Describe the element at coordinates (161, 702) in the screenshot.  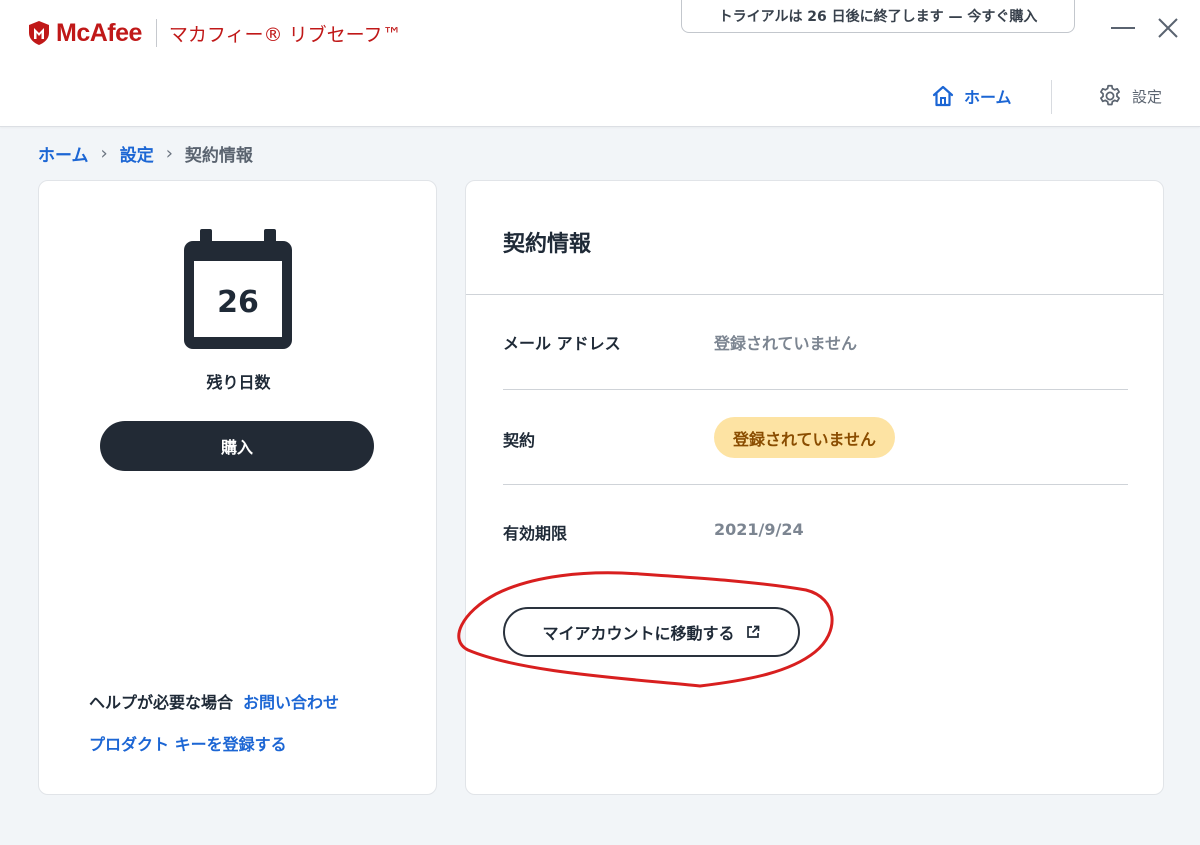
I see `help-text: ヘルプが必要な場合` at that location.